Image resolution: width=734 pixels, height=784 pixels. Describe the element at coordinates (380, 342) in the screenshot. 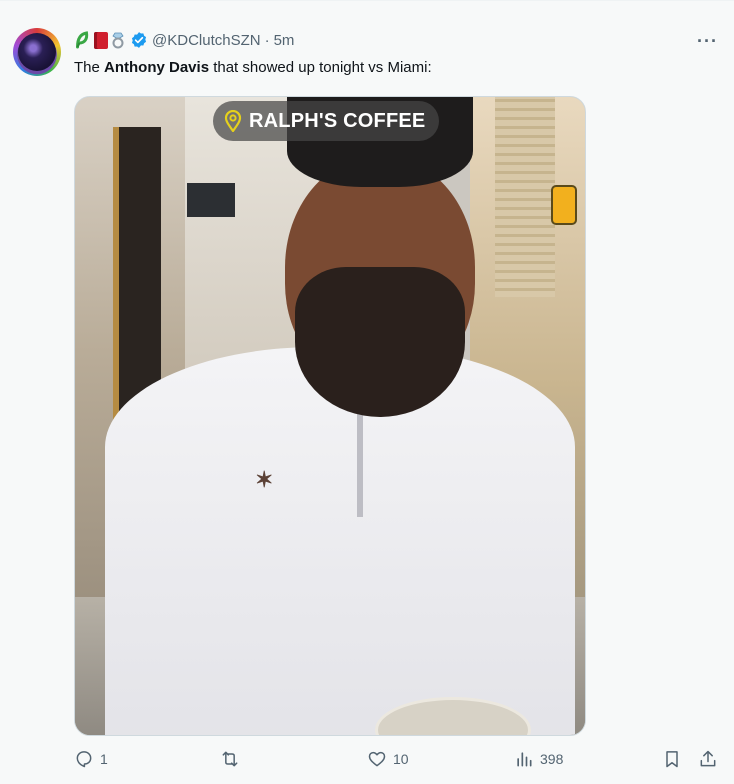

I see `photo-person-beard` at that location.